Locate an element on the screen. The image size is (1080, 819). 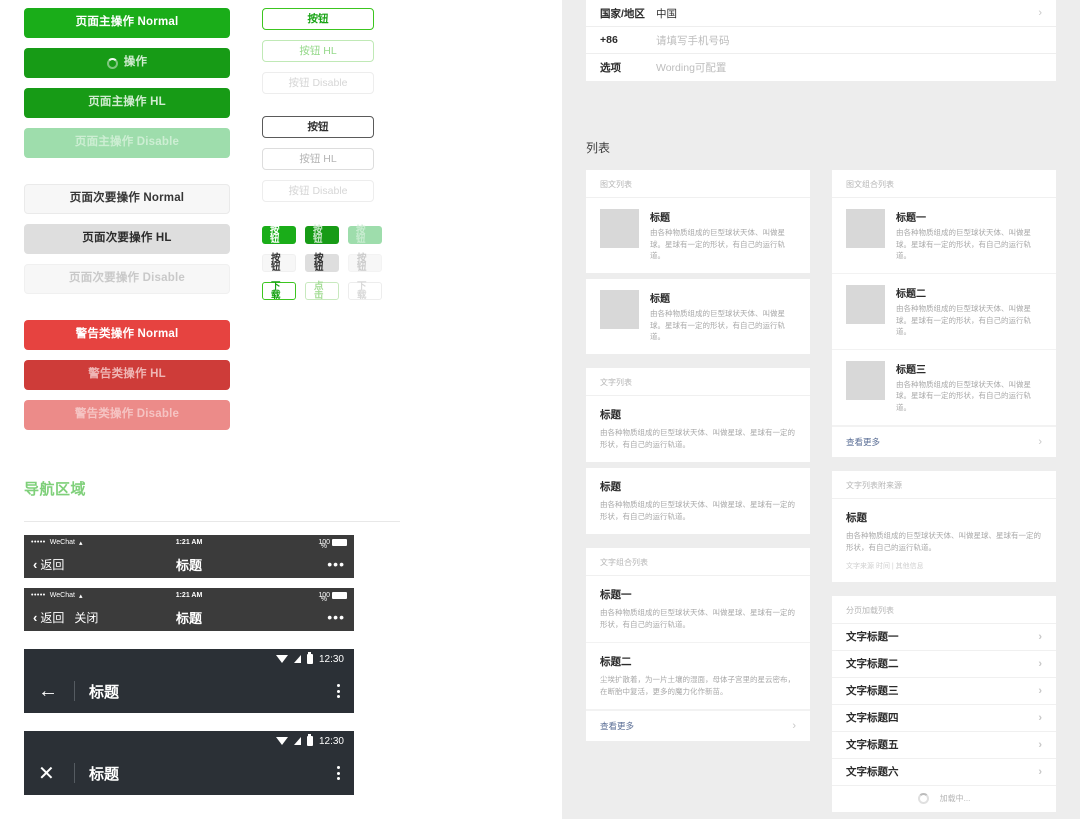
android-nav-row: ← 标题 is located at coordinates (189, 691).